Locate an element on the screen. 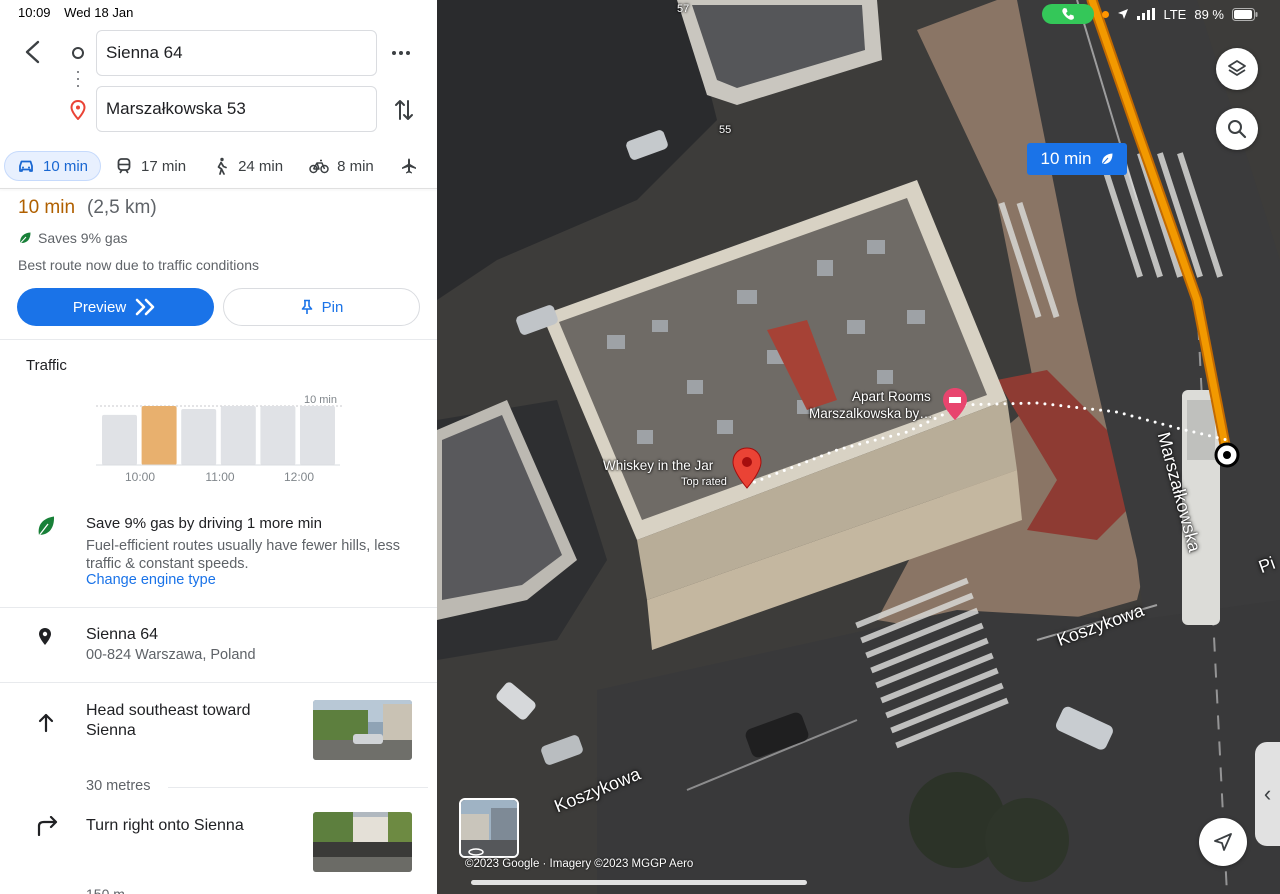 This screenshot has height=894, width=1280. status-bar-right: LTE 89 % is located at coordinates (1150, 14).